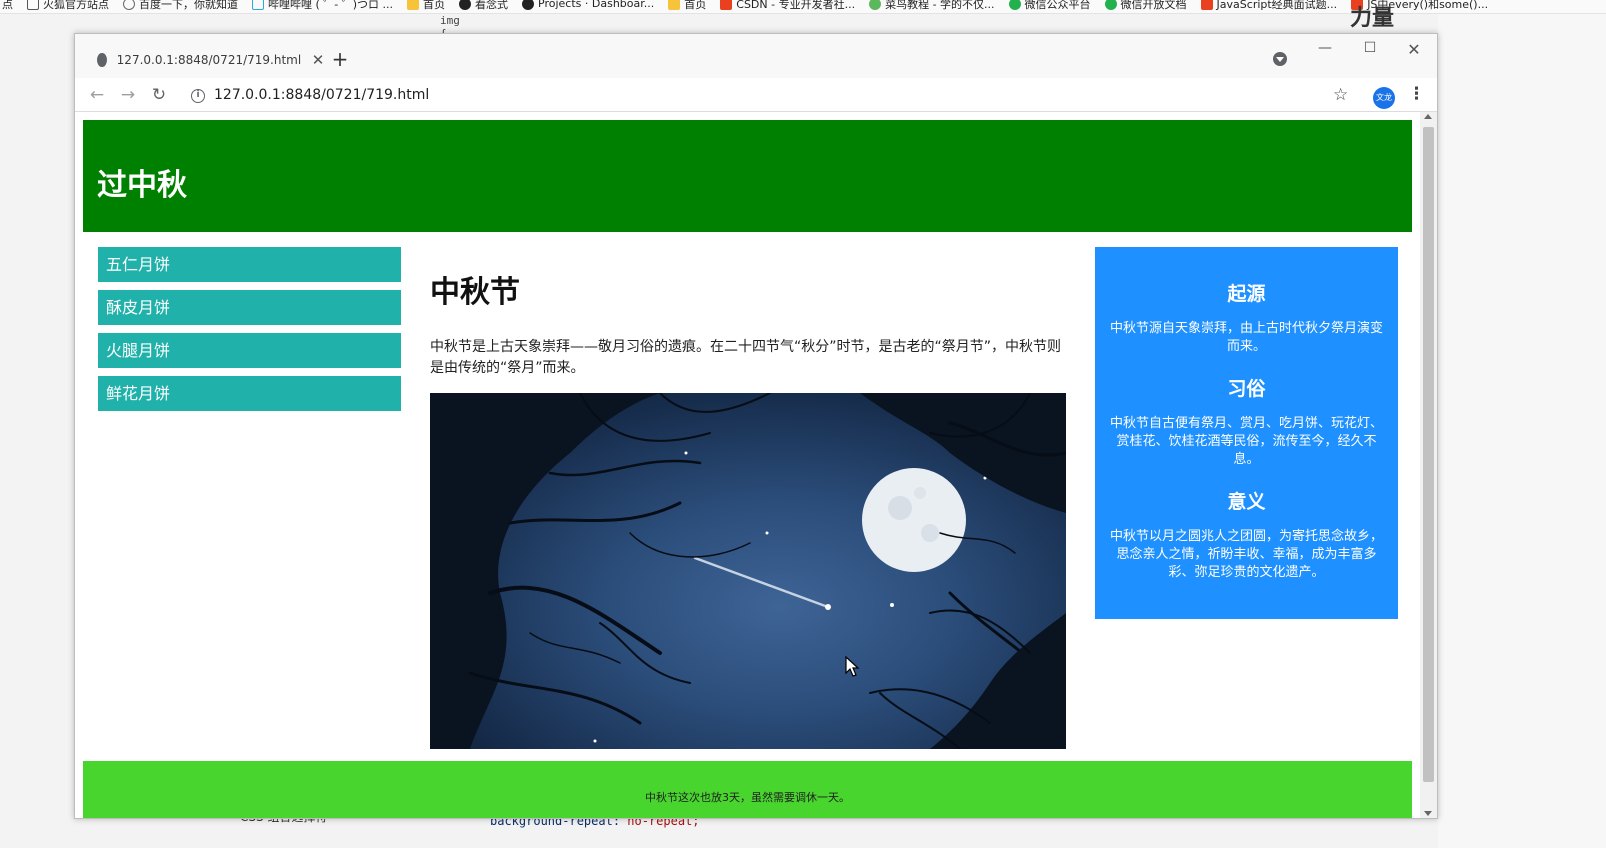 The height and width of the screenshot is (848, 1606). Describe the element at coordinates (747, 797) in the screenshot. I see `footer-text: 中秋节这次也放3天，虽然需要调休一天。` at that location.